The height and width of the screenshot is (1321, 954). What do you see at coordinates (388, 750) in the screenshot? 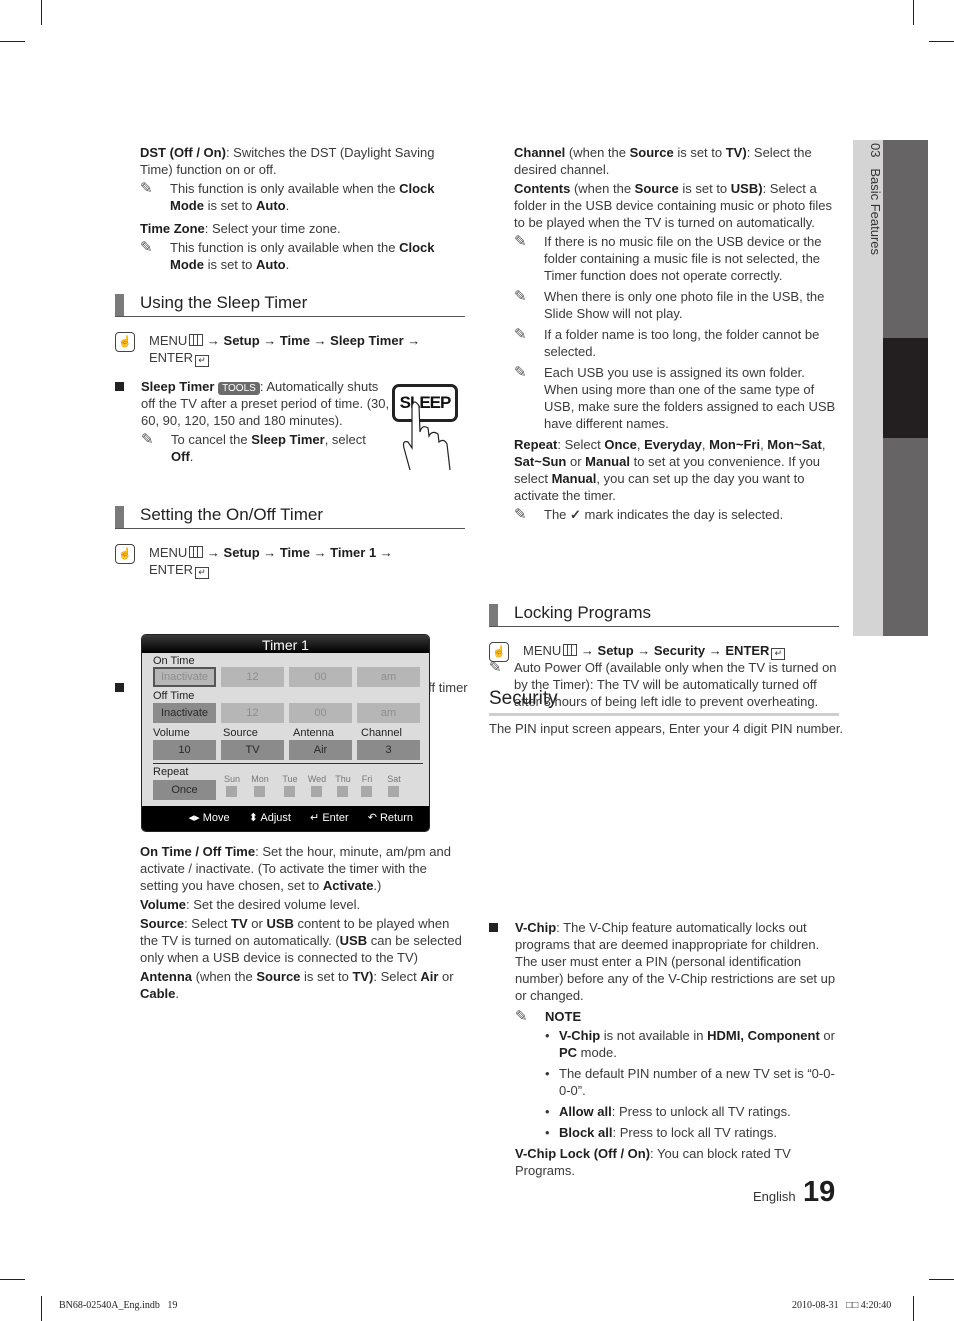
I see `channel-field: 3` at bounding box center [388, 750].